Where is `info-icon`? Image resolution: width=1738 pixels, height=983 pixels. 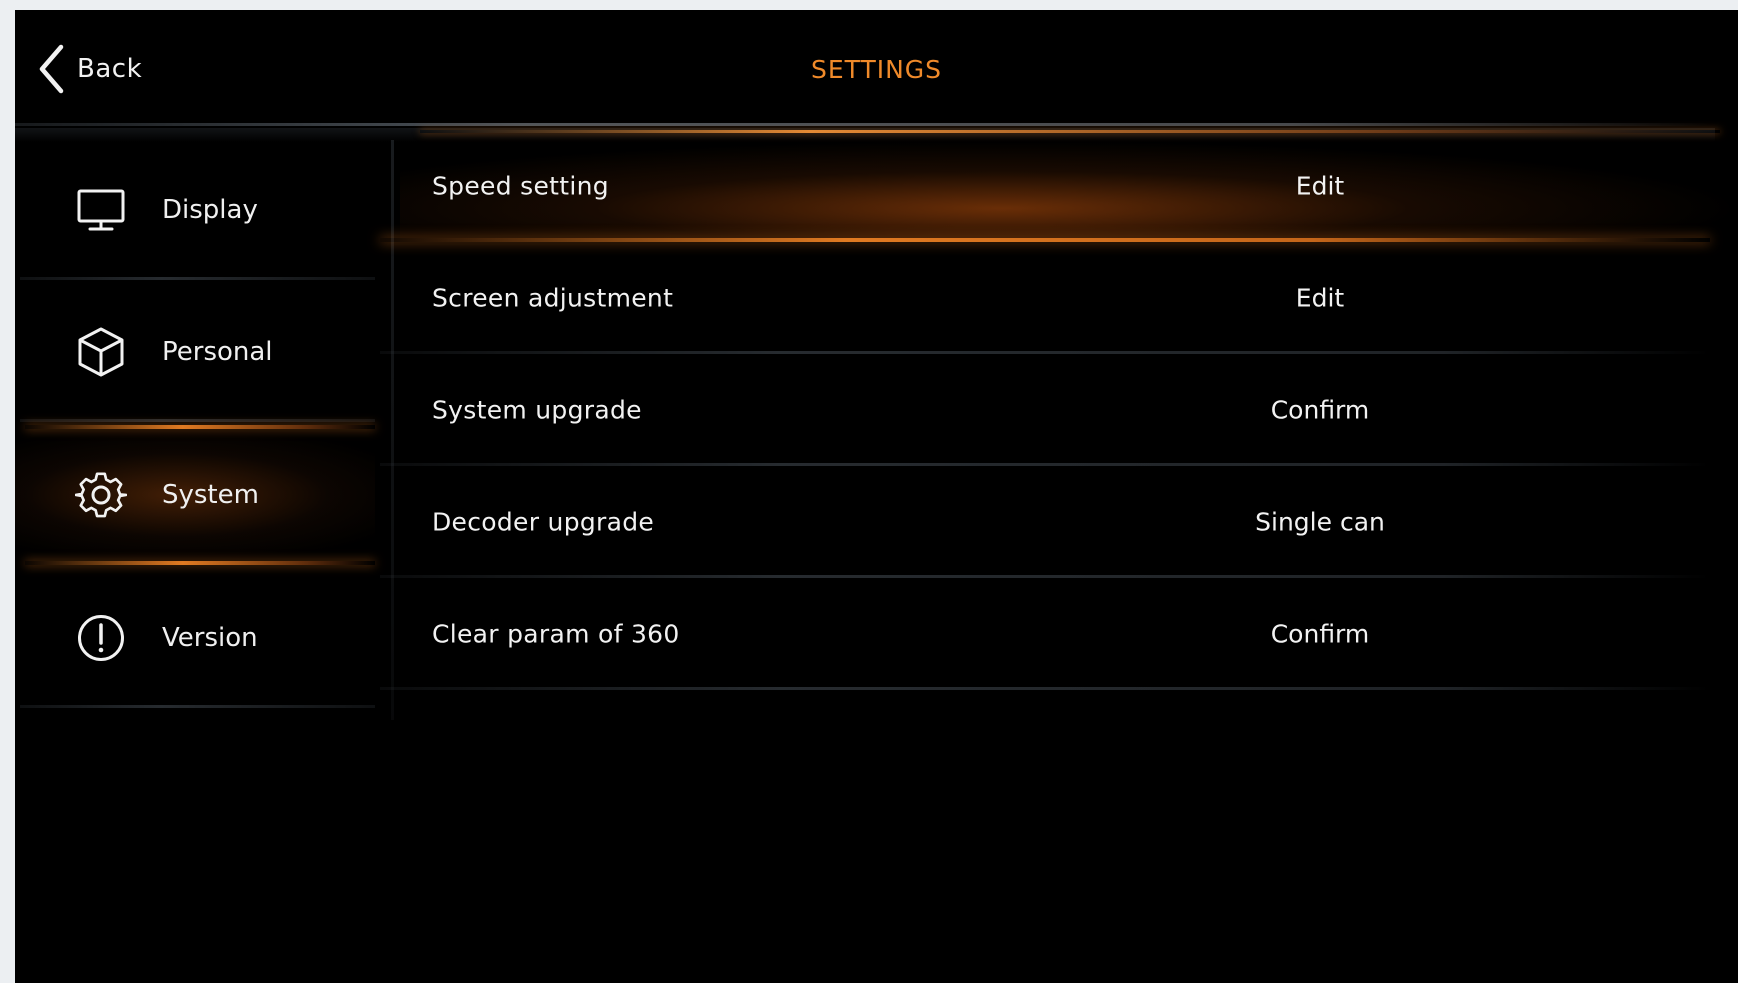 info-icon is located at coordinates (101, 638).